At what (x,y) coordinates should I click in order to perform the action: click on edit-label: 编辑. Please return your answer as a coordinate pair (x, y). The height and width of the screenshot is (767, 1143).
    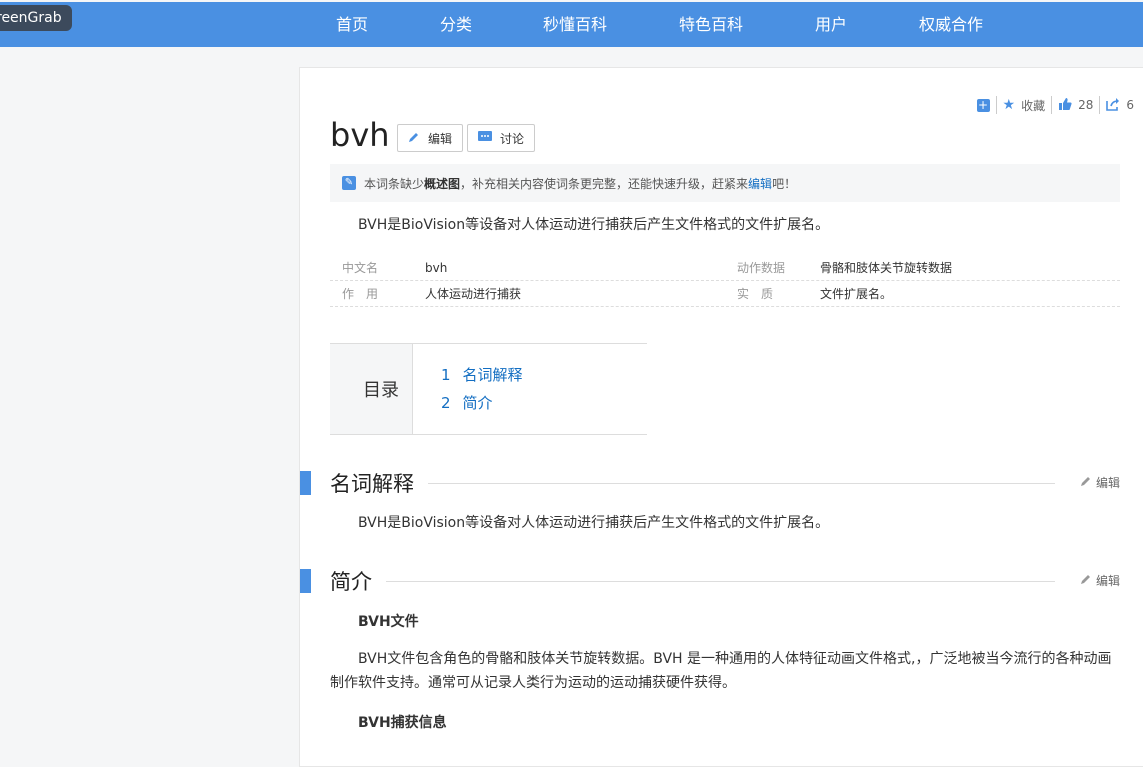
    Looking at the image, I should click on (440, 138).